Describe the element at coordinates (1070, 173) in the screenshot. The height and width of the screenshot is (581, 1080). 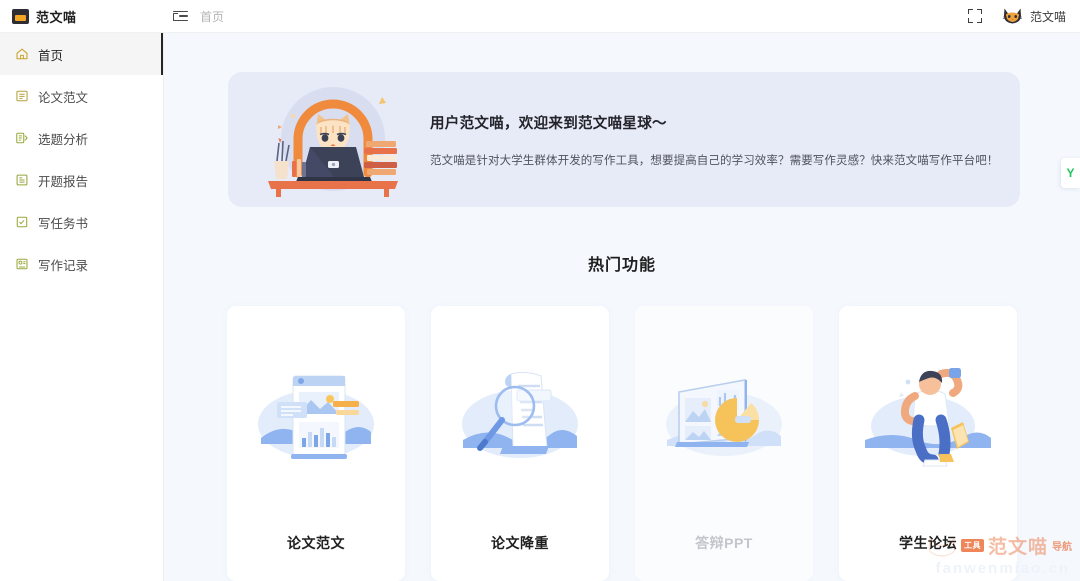
I see `side-widget-button: Y` at that location.